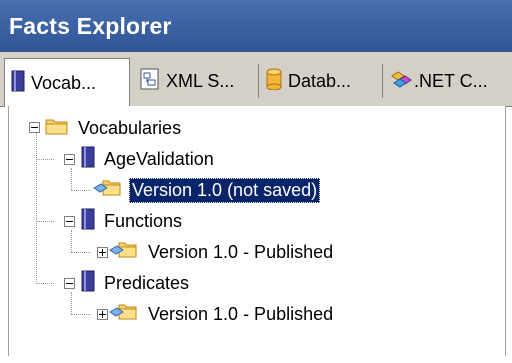 This screenshot has width=512, height=363. What do you see at coordinates (130, 127) in the screenshot?
I see `tree-node-label: Vocabularies` at bounding box center [130, 127].